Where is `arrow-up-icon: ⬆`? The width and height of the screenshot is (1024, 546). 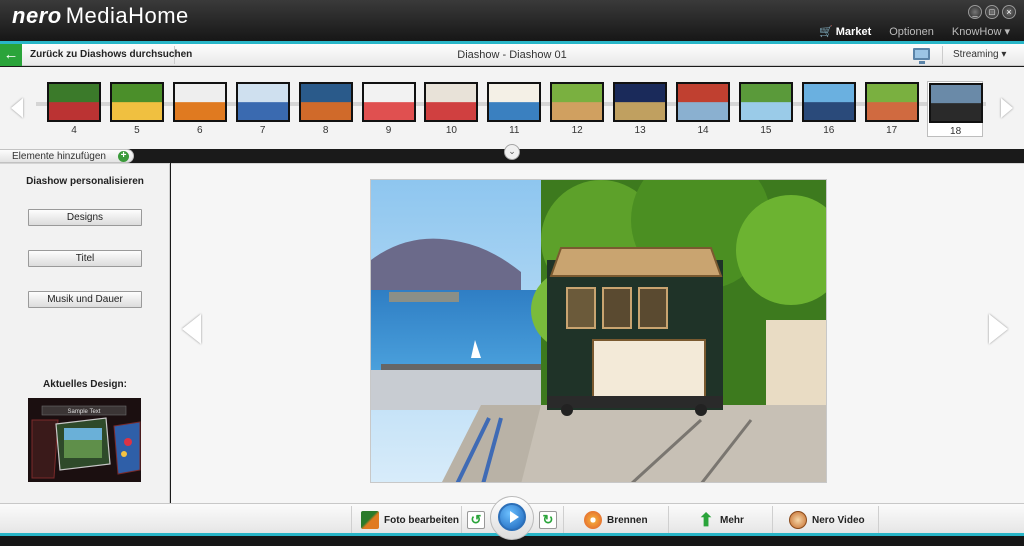
arrow-up-icon: ⬆ is located at coordinates (706, 520).